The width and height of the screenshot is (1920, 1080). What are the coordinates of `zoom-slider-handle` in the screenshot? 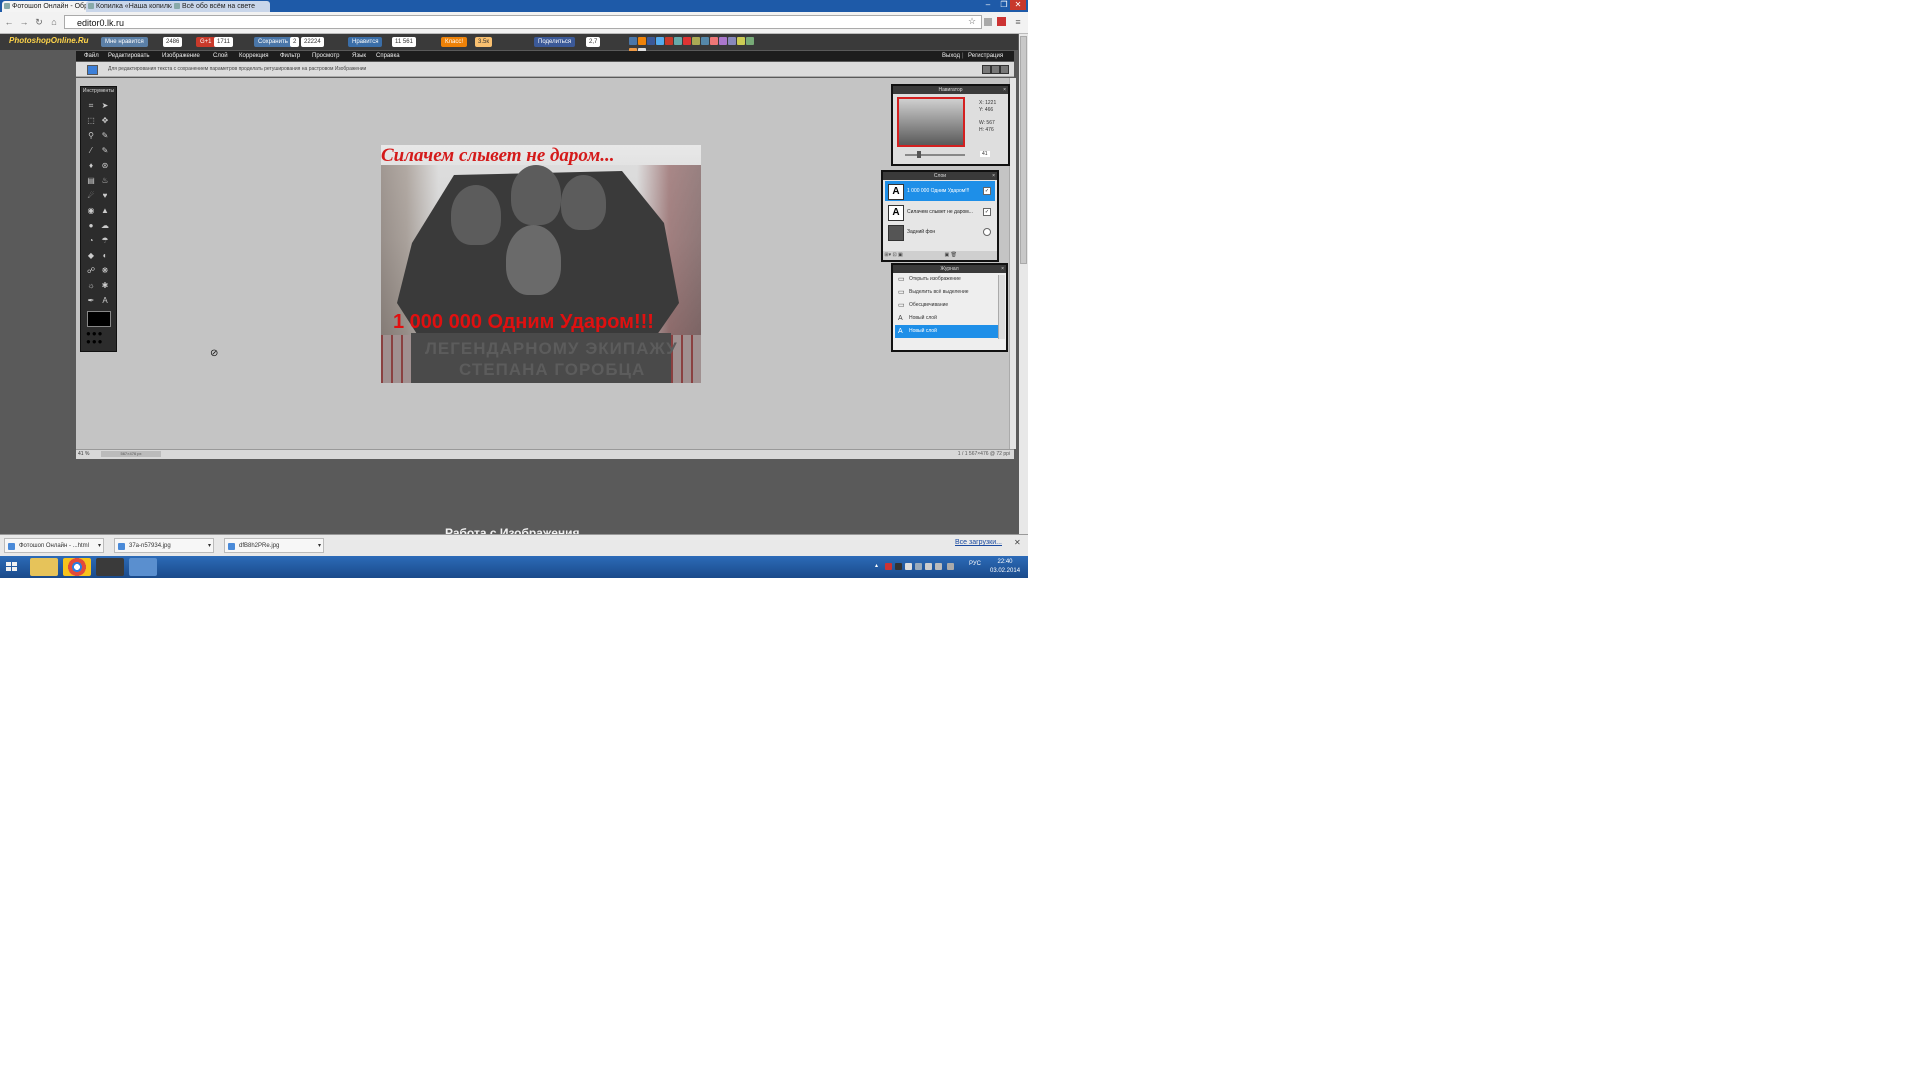 It's located at (919, 154).